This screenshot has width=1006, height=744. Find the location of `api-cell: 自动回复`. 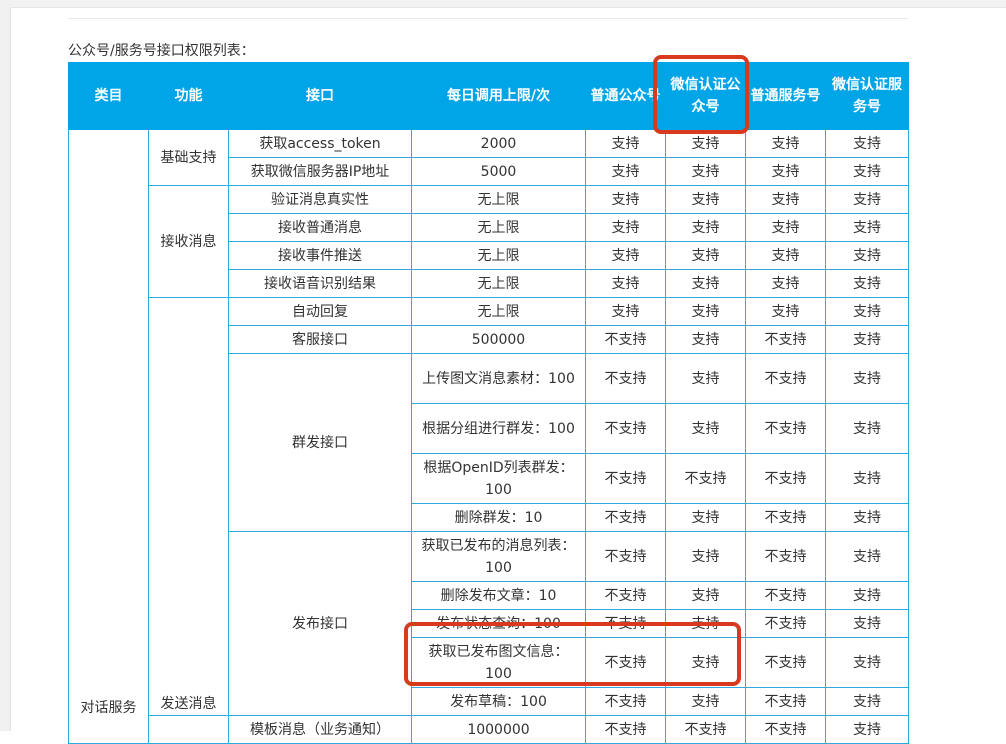

api-cell: 自动回复 is located at coordinates (320, 311).